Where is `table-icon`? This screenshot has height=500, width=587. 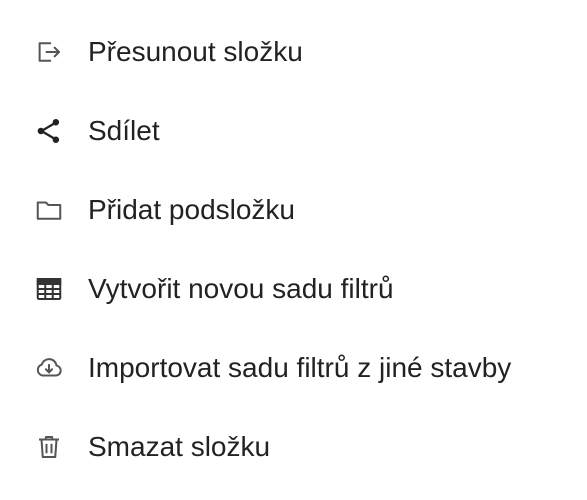 table-icon is located at coordinates (50, 289).